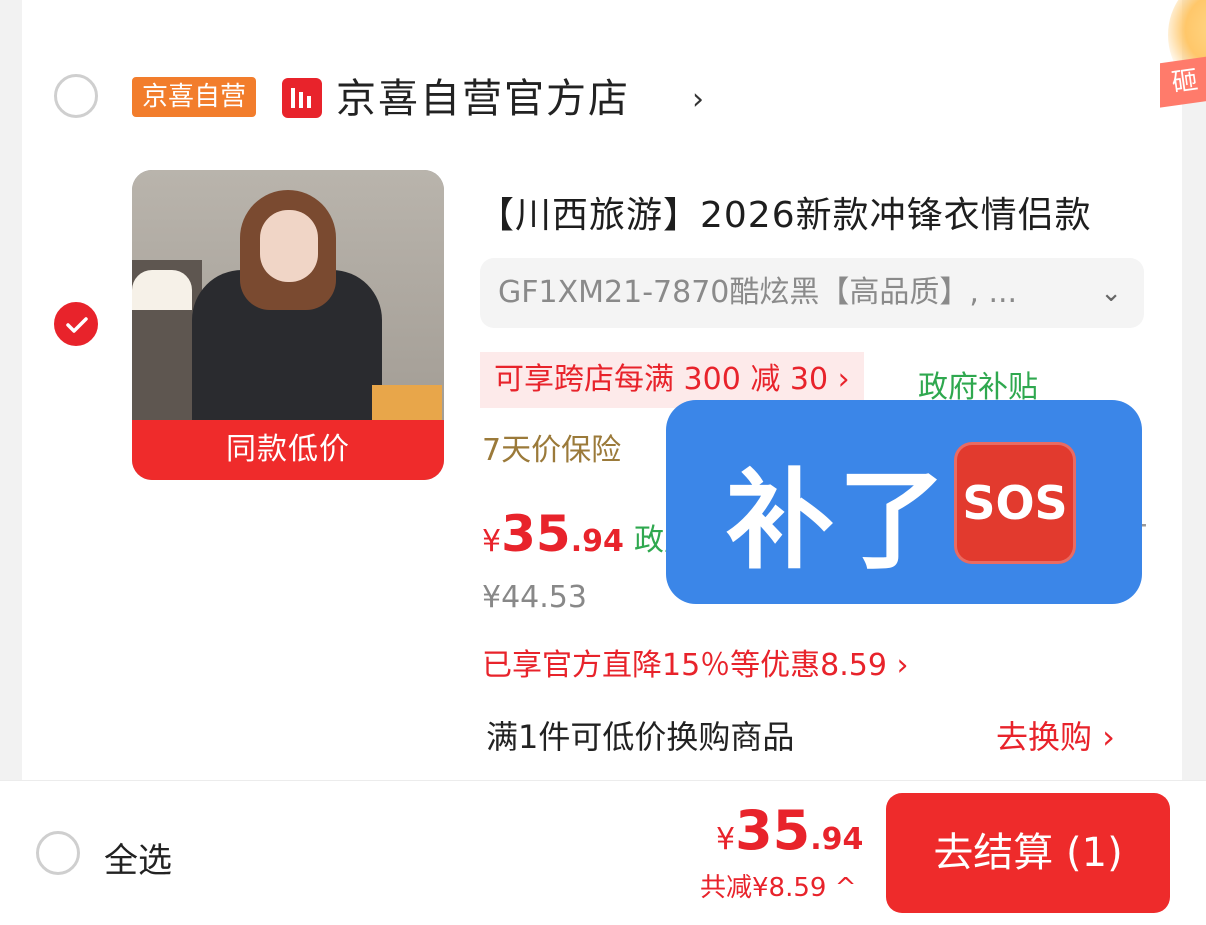  I want to click on swap-offer-text: 满1件可低价换购商品, so click(640, 737).